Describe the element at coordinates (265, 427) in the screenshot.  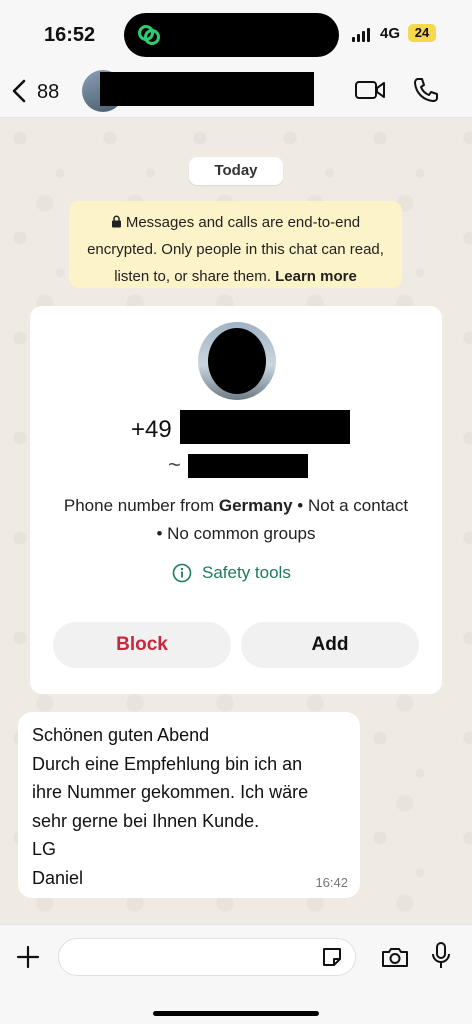
I see `redacted-phone-number` at that location.